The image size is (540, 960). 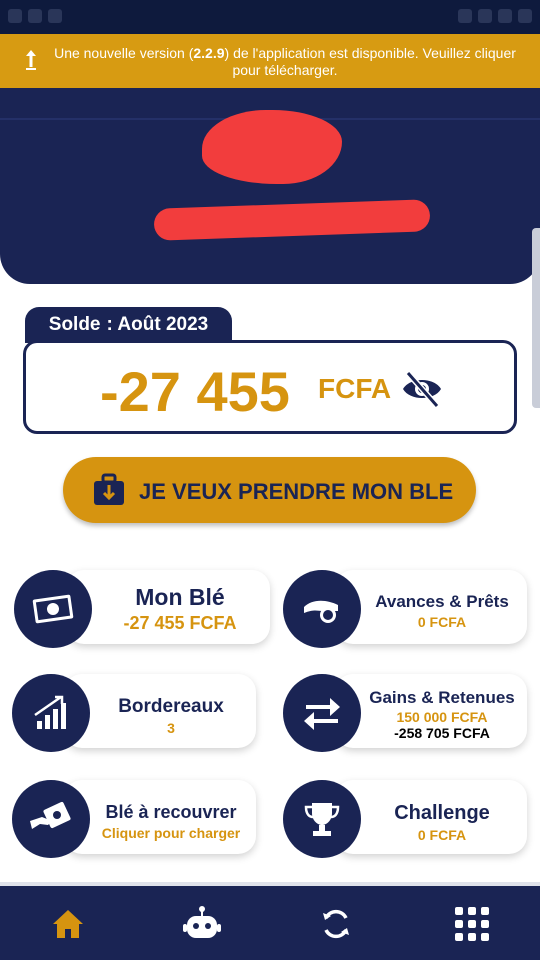 I want to click on wifi-icon, so click(x=485, y=16).